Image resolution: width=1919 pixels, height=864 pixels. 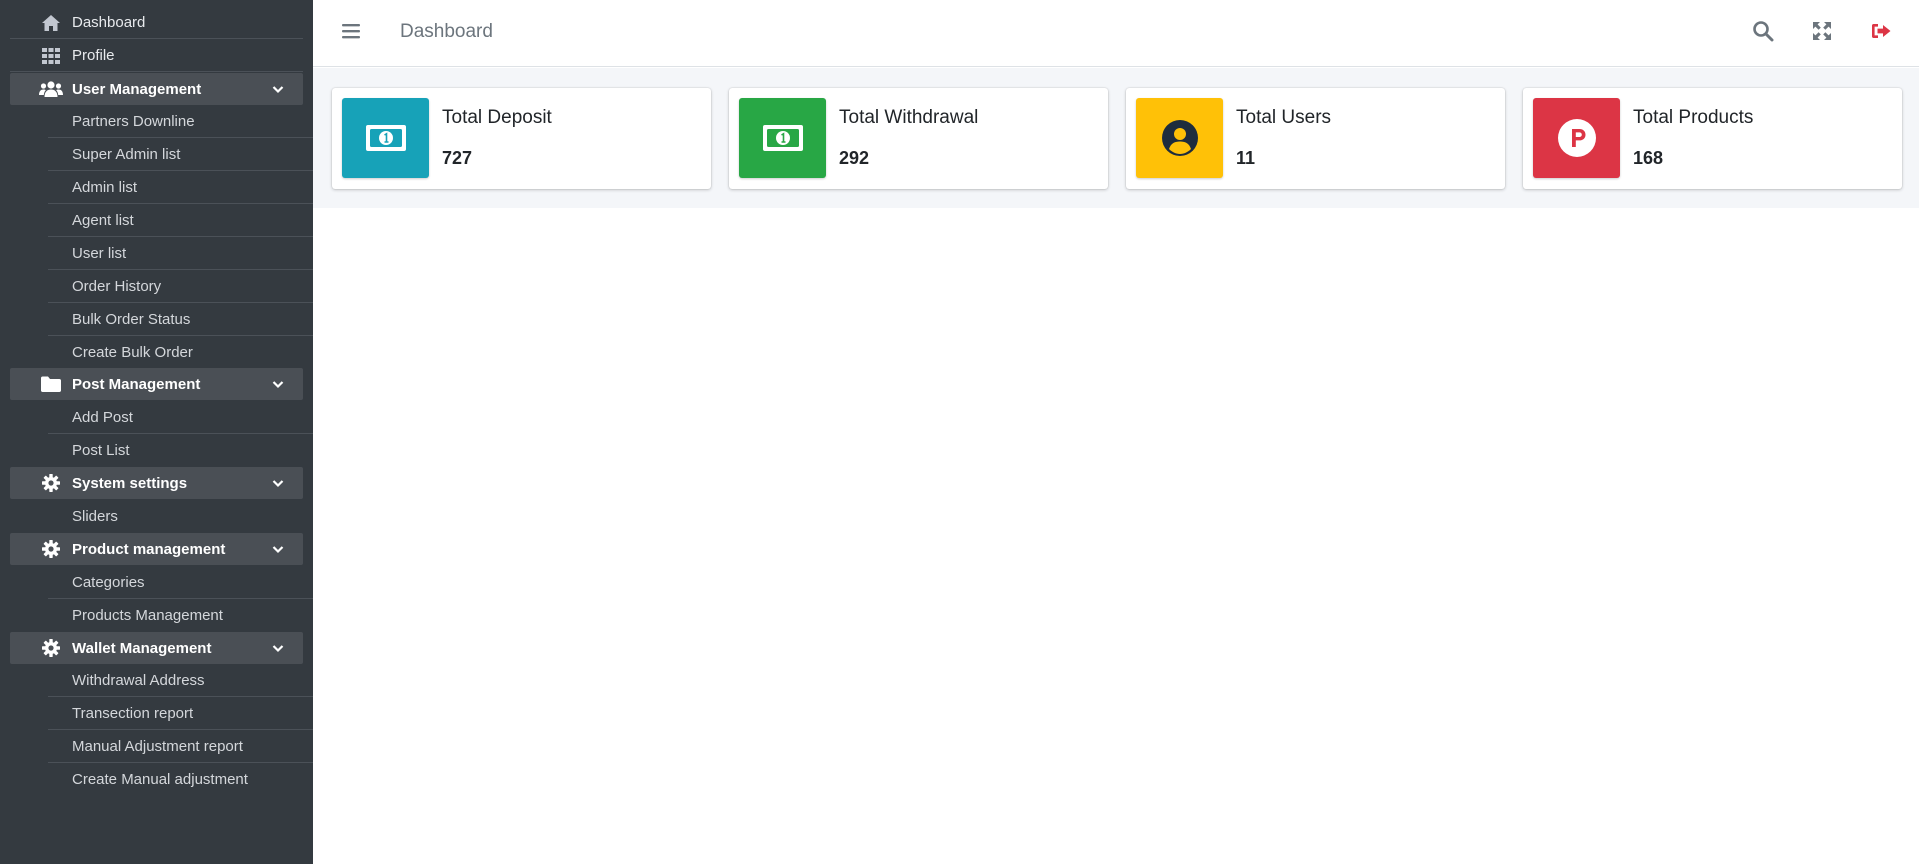 What do you see at coordinates (133, 713) in the screenshot?
I see `sidebar-item-label: Transection report` at bounding box center [133, 713].